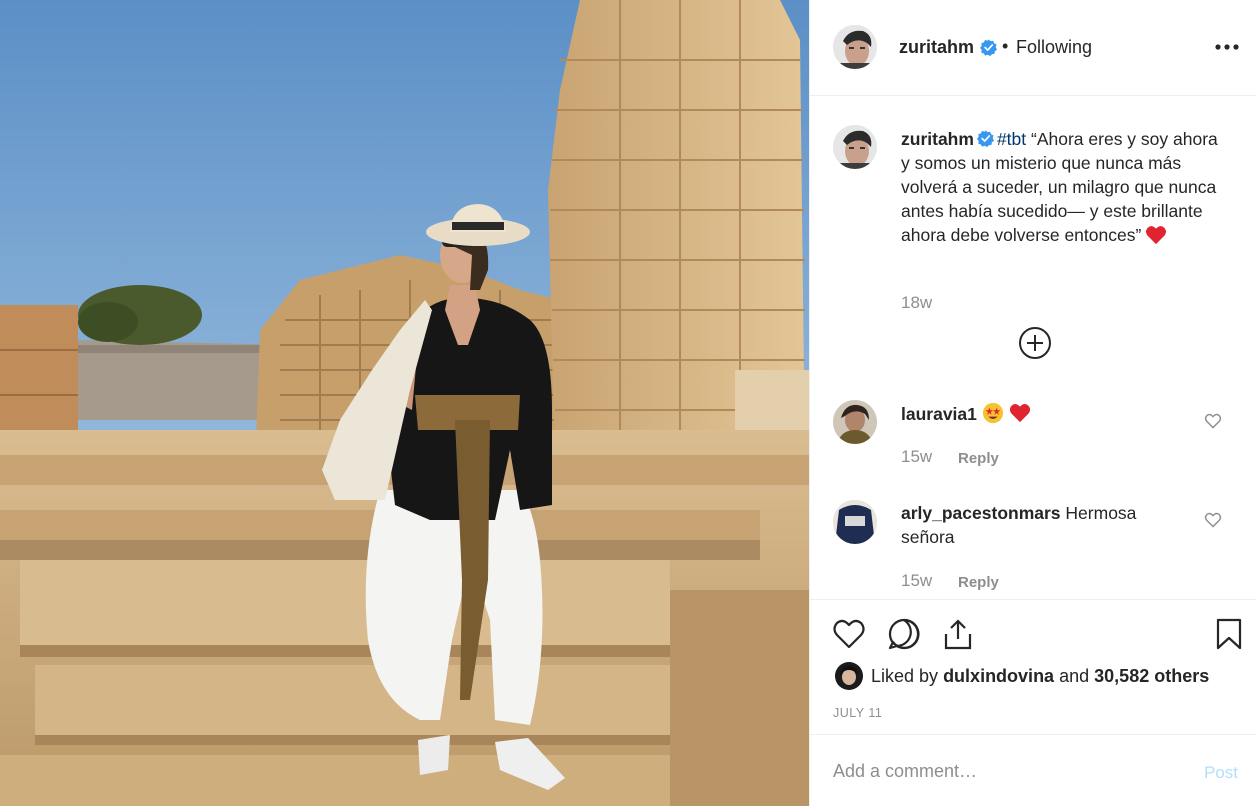  What do you see at coordinates (1003, 771) in the screenshot?
I see `add-comment-input` at bounding box center [1003, 771].